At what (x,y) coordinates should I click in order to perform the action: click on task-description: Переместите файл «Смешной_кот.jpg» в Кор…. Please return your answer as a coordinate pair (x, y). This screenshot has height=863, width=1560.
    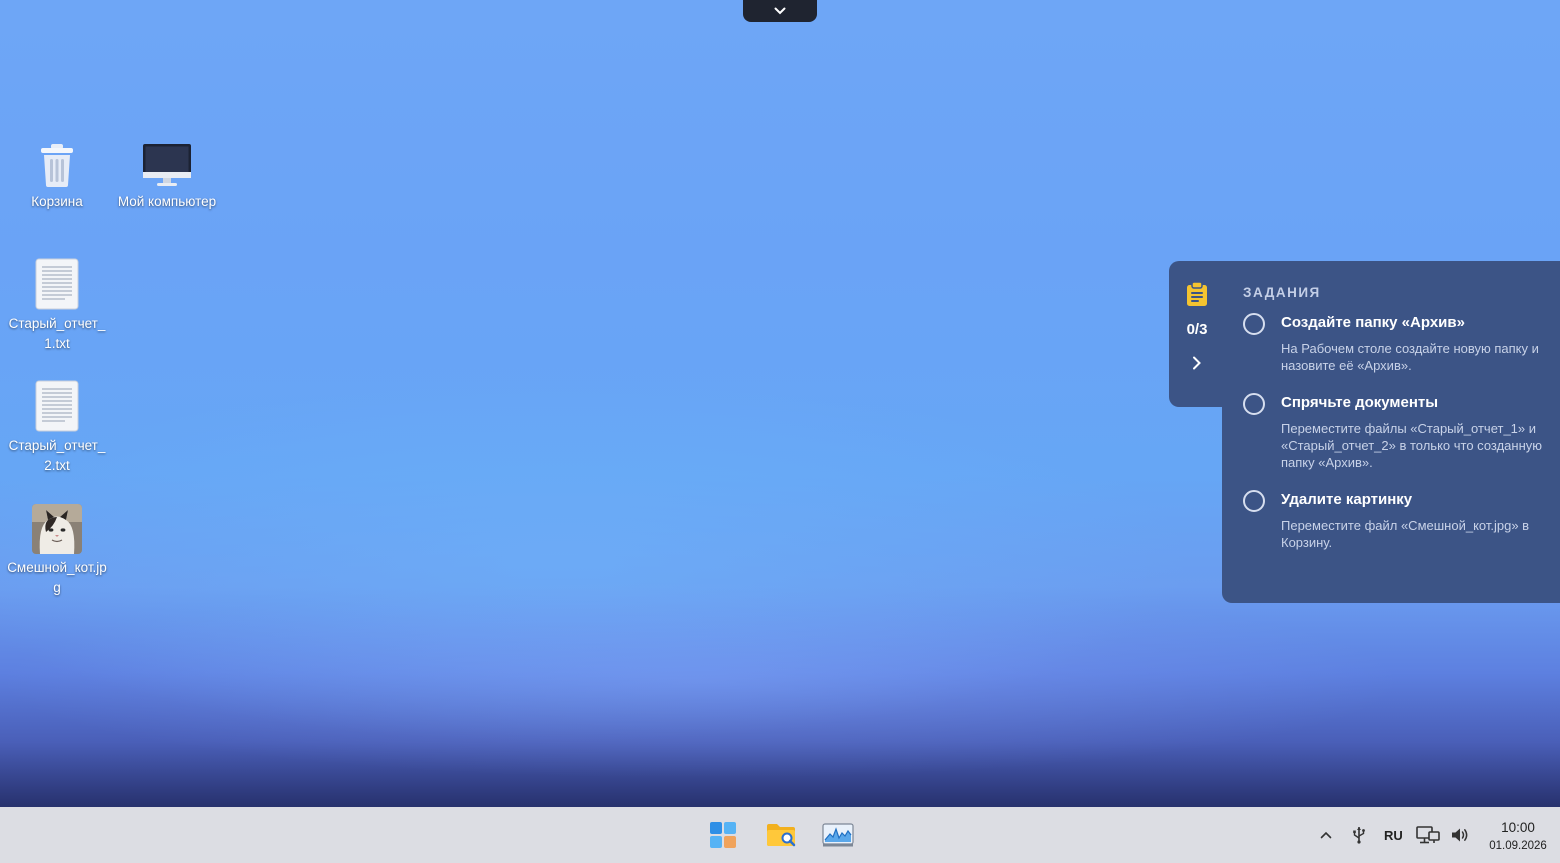
    Looking at the image, I should click on (1405, 534).